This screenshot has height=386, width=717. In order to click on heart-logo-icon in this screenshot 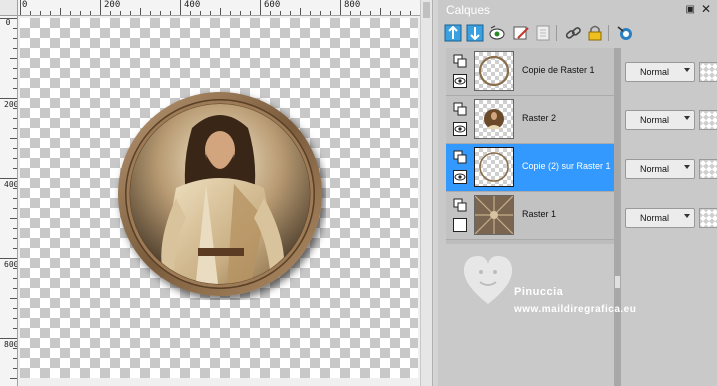, I will do `click(488, 280)`.